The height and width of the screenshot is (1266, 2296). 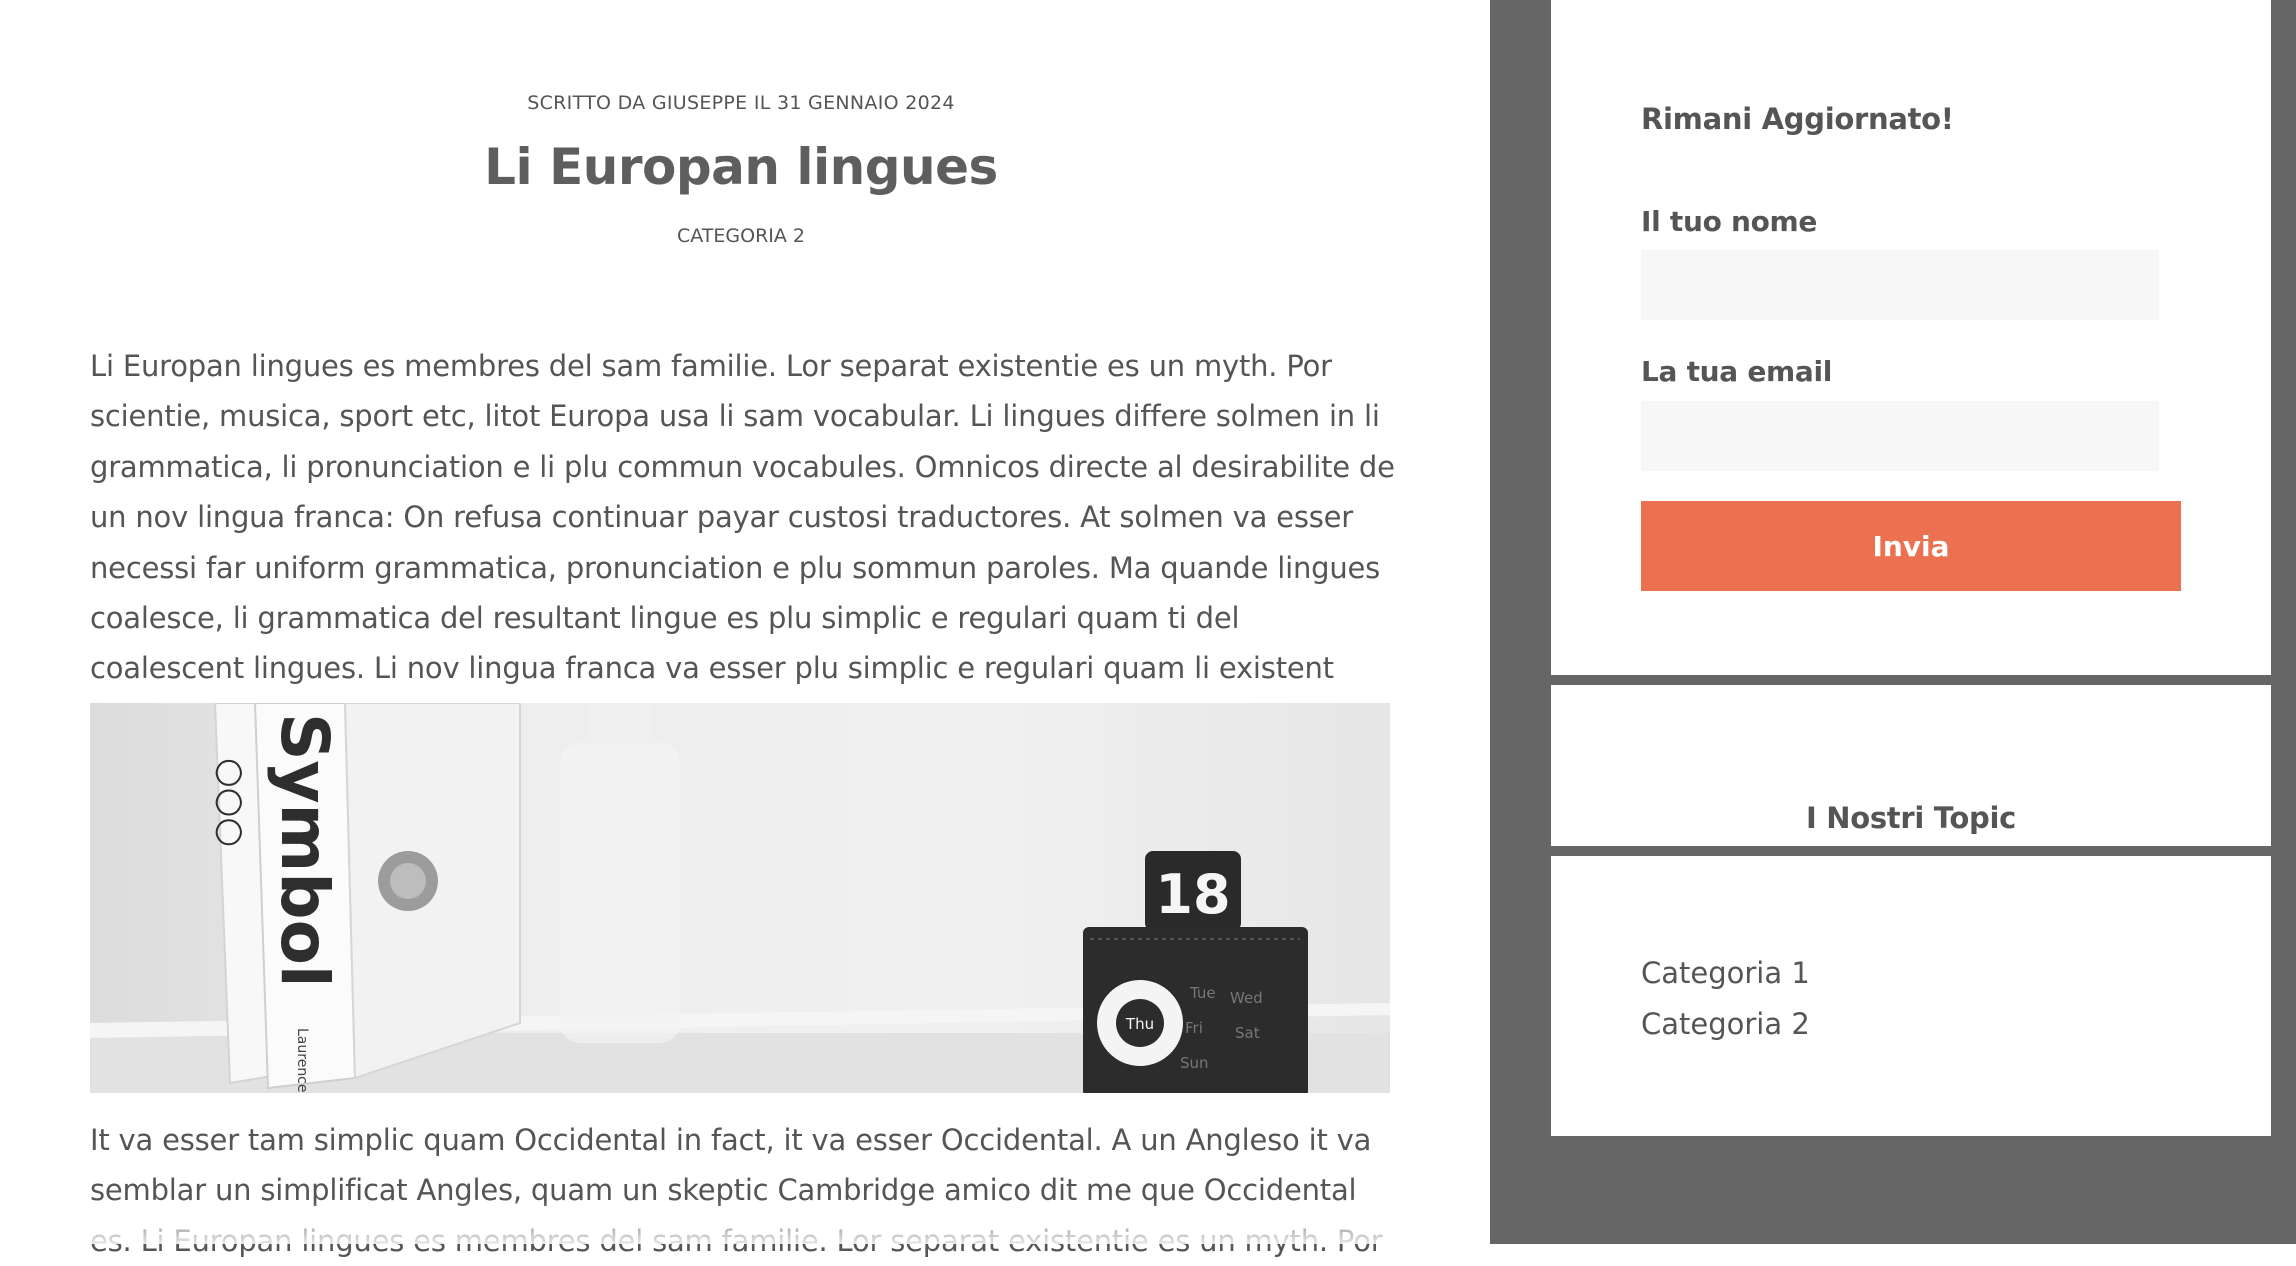 What do you see at coordinates (1900, 285) in the screenshot?
I see `name-field` at bounding box center [1900, 285].